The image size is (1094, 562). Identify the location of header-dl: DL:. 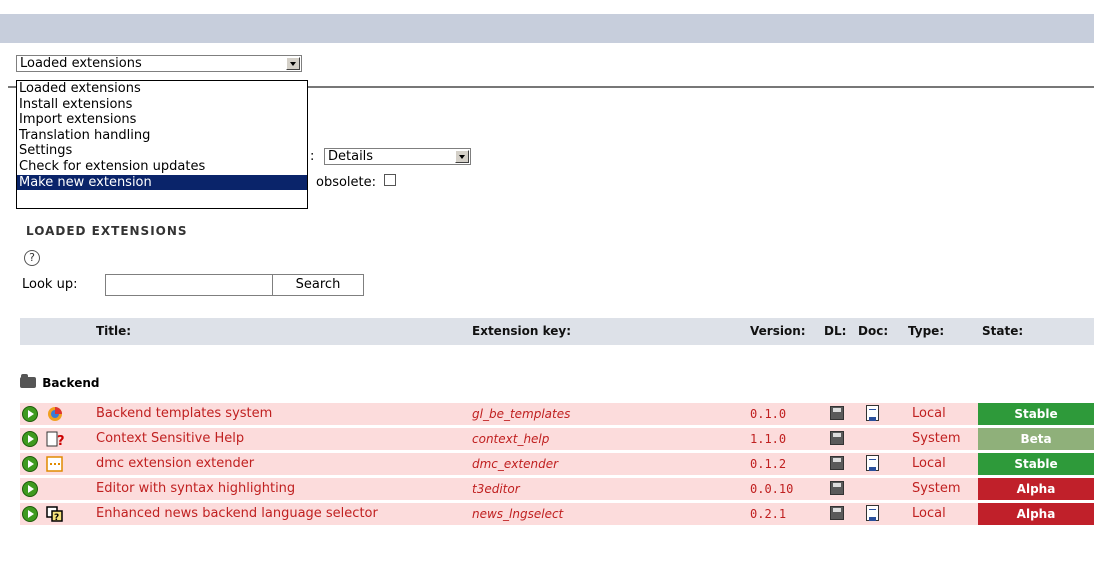
(835, 331).